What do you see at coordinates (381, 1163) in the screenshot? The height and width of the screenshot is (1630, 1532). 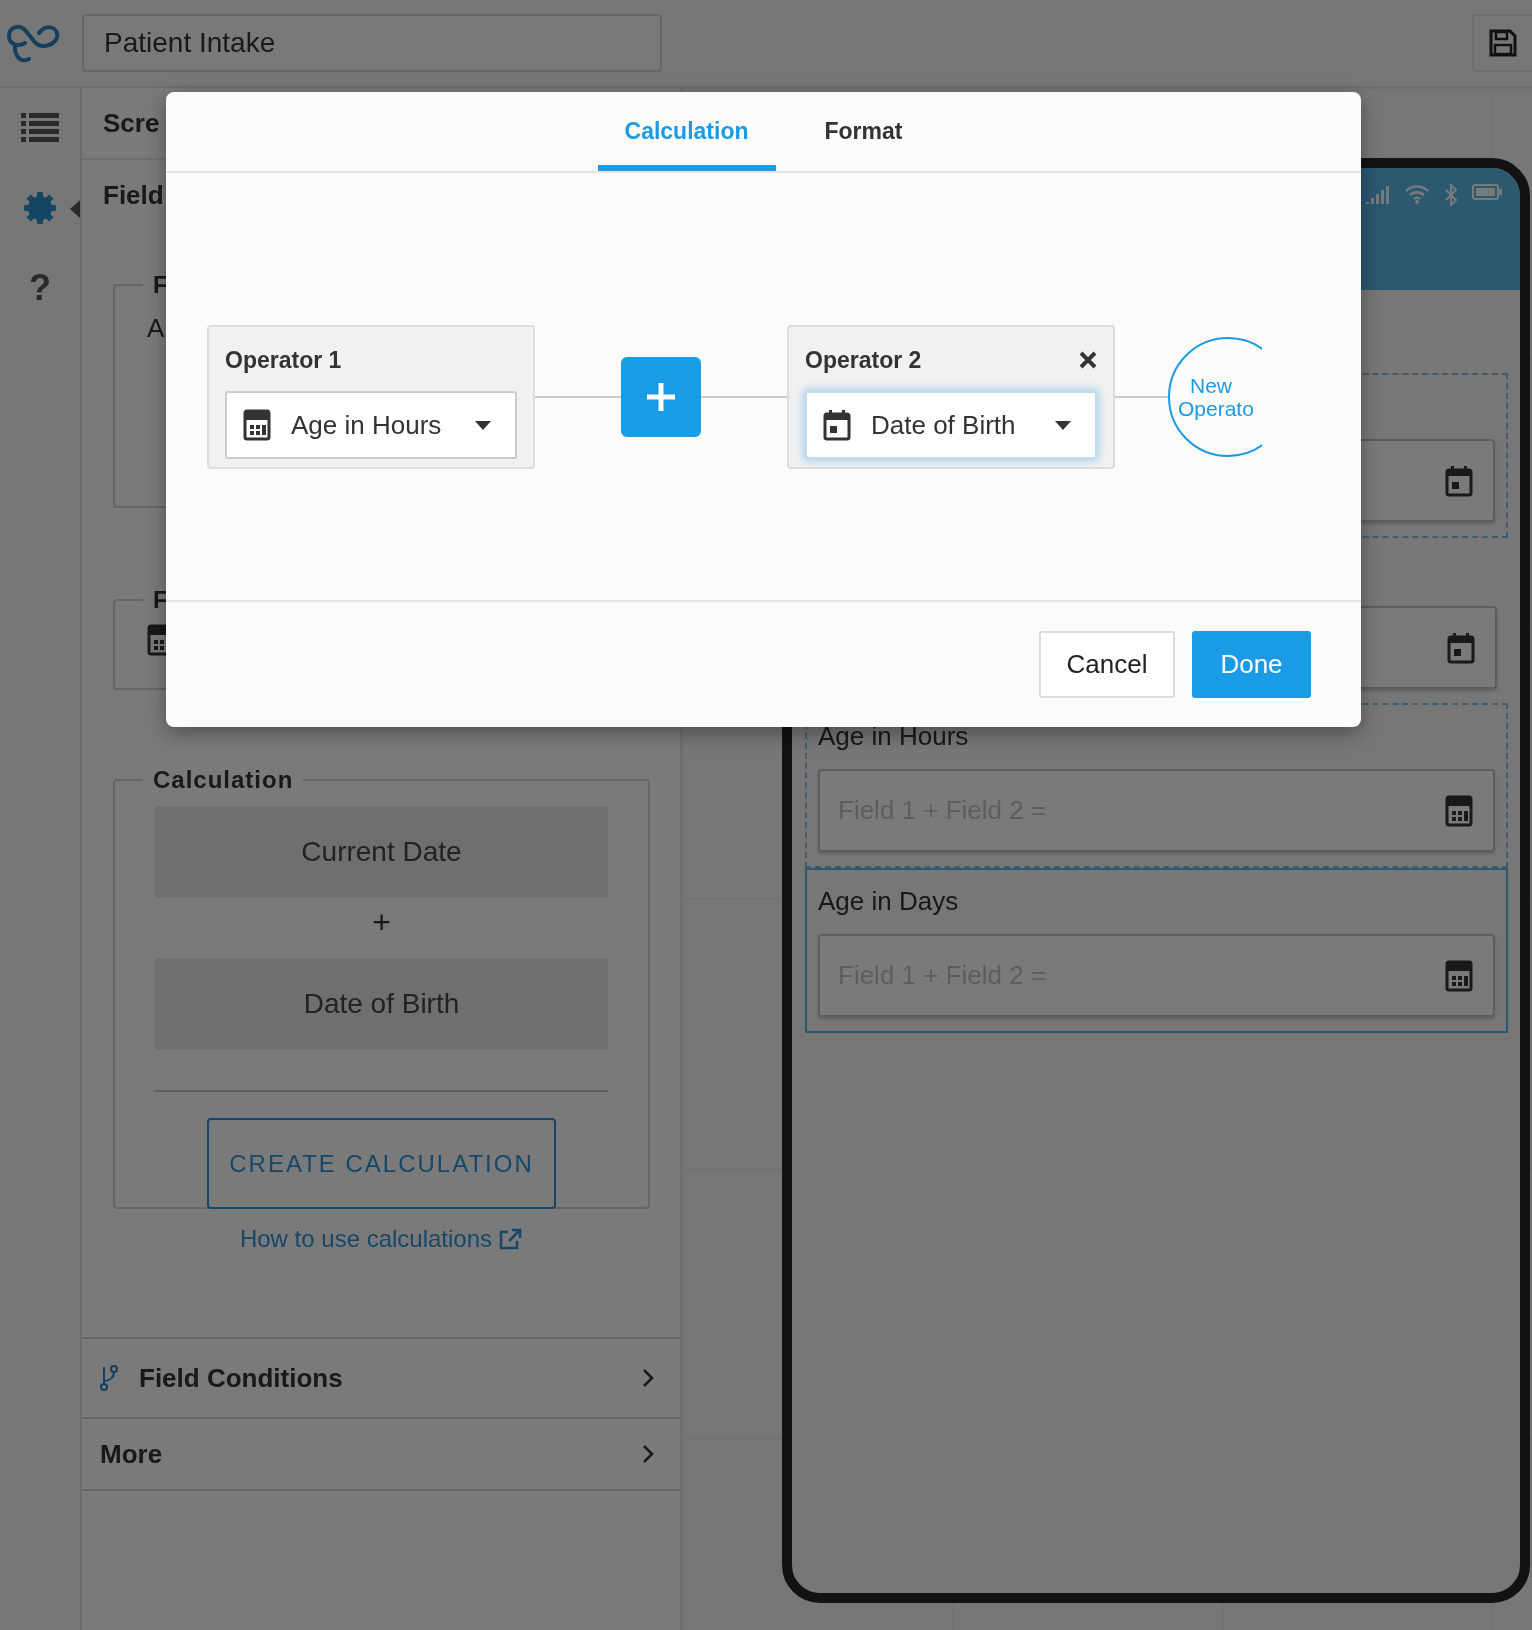 I see `create-calculation-button: CREATE CALCULATION` at bounding box center [381, 1163].